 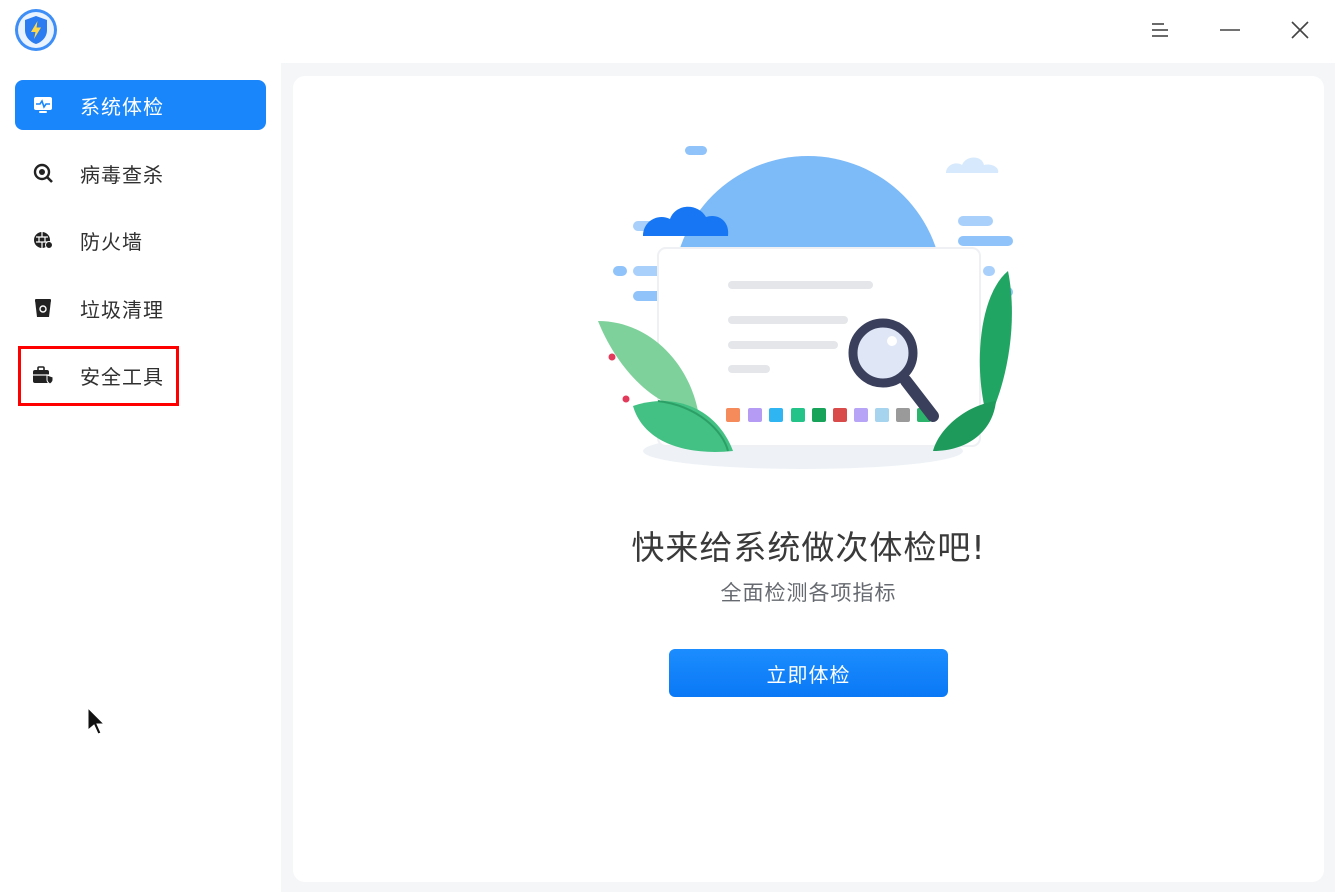 I want to click on trash-icon, so click(x=43, y=308).